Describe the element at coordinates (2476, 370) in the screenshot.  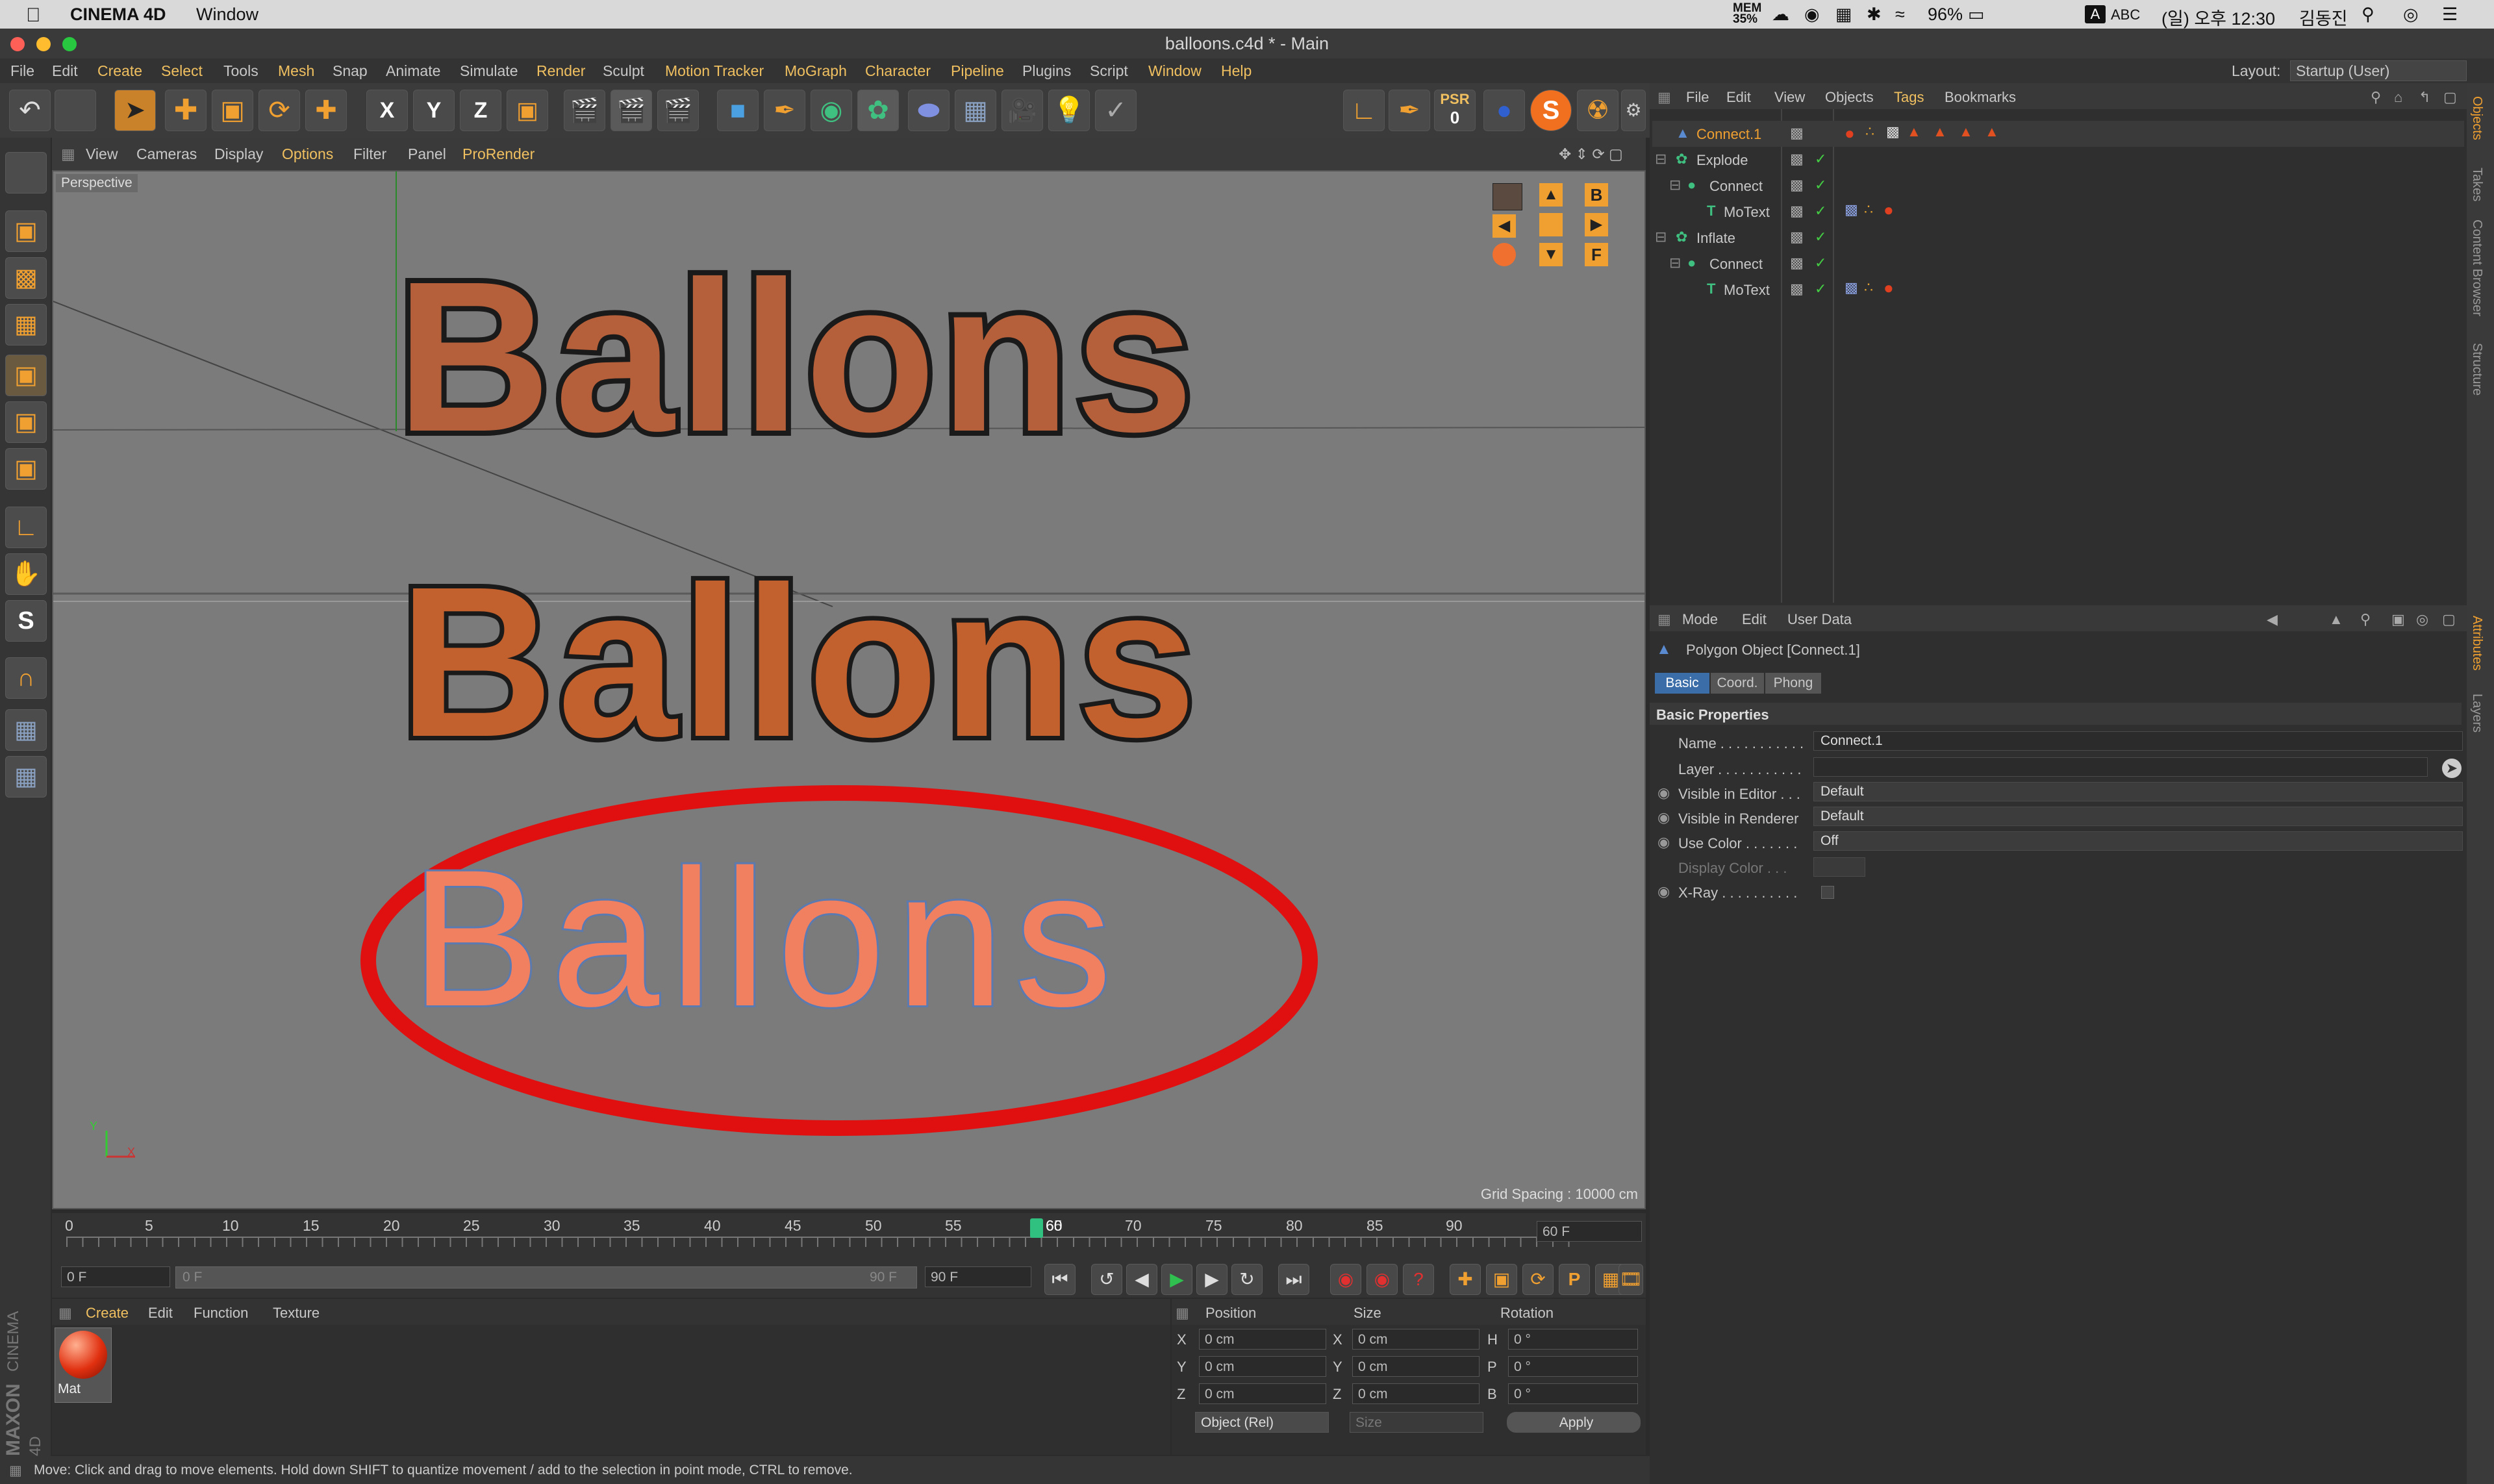
I see `side-tab-structure: Structure` at that location.